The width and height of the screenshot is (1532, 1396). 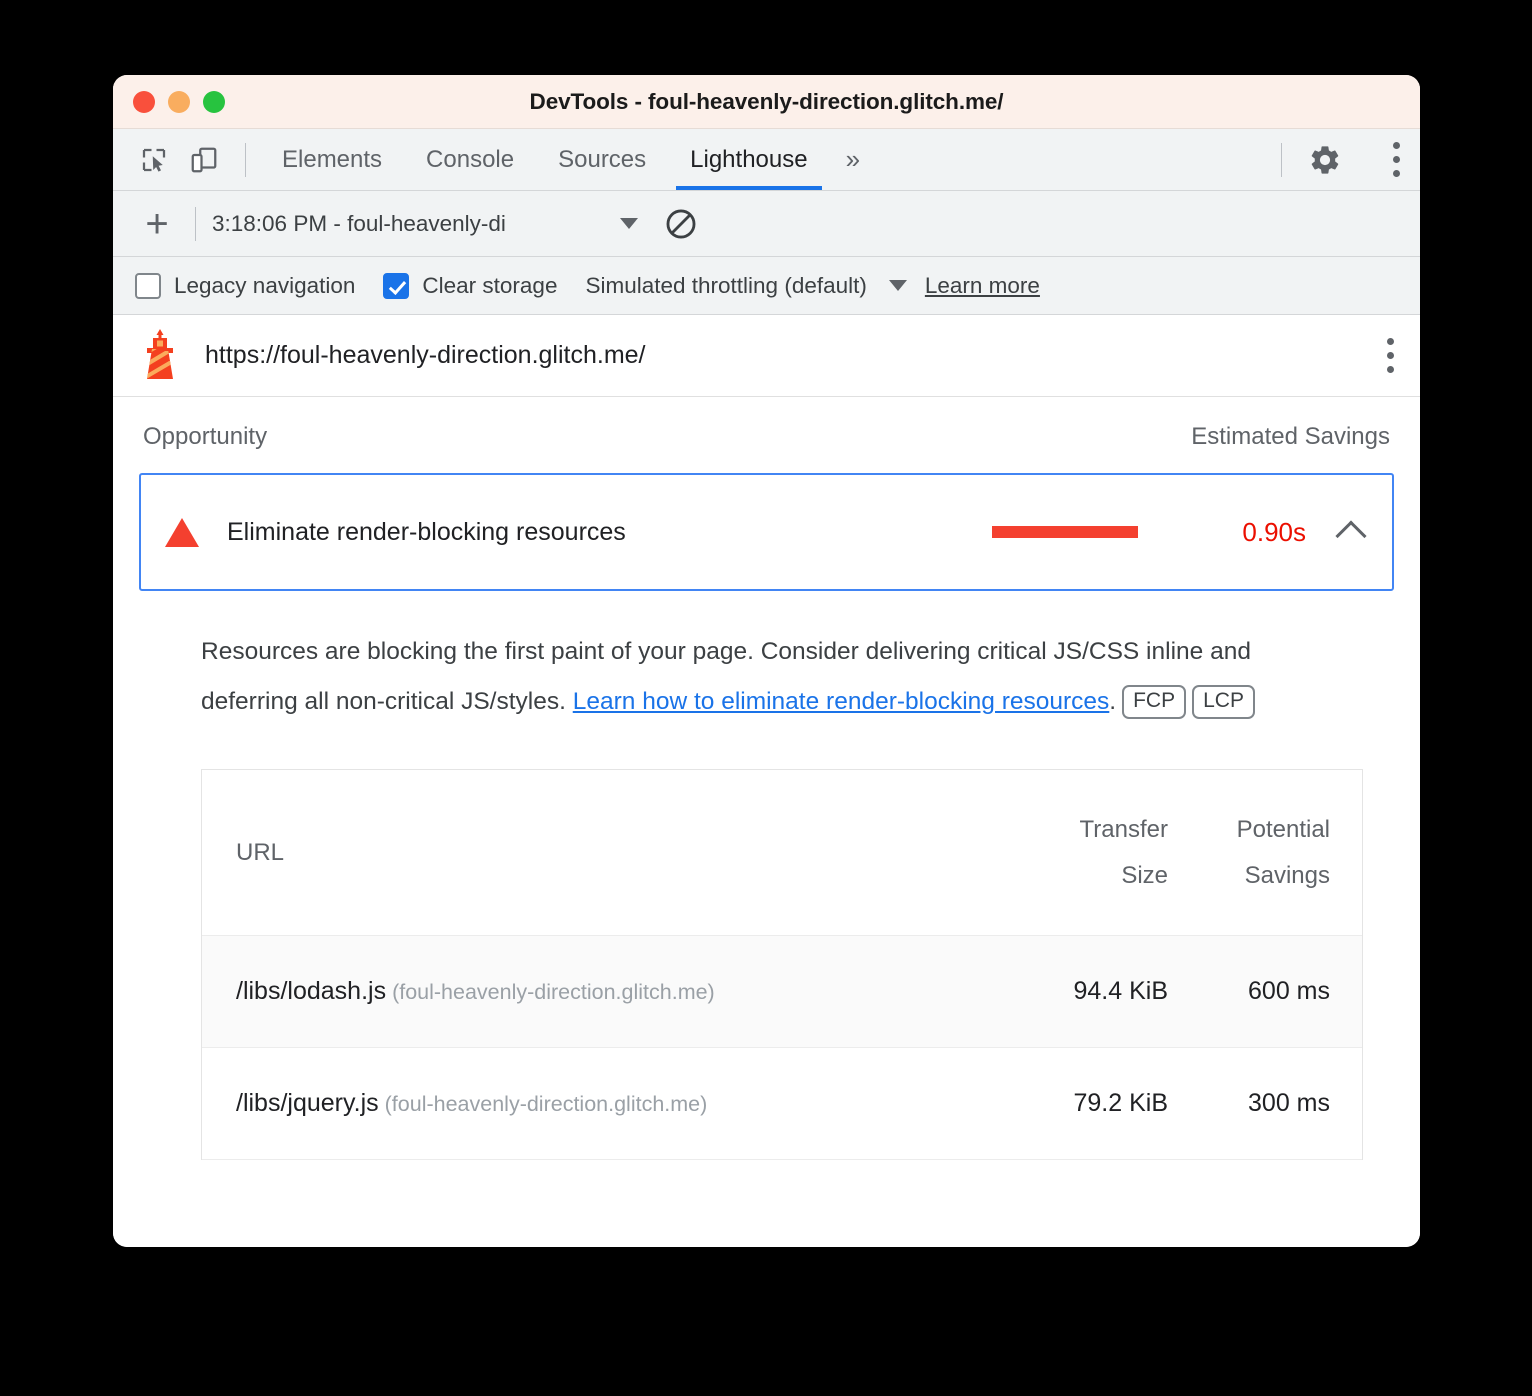 What do you see at coordinates (182, 532) in the screenshot?
I see `warning-triangle-icon` at bounding box center [182, 532].